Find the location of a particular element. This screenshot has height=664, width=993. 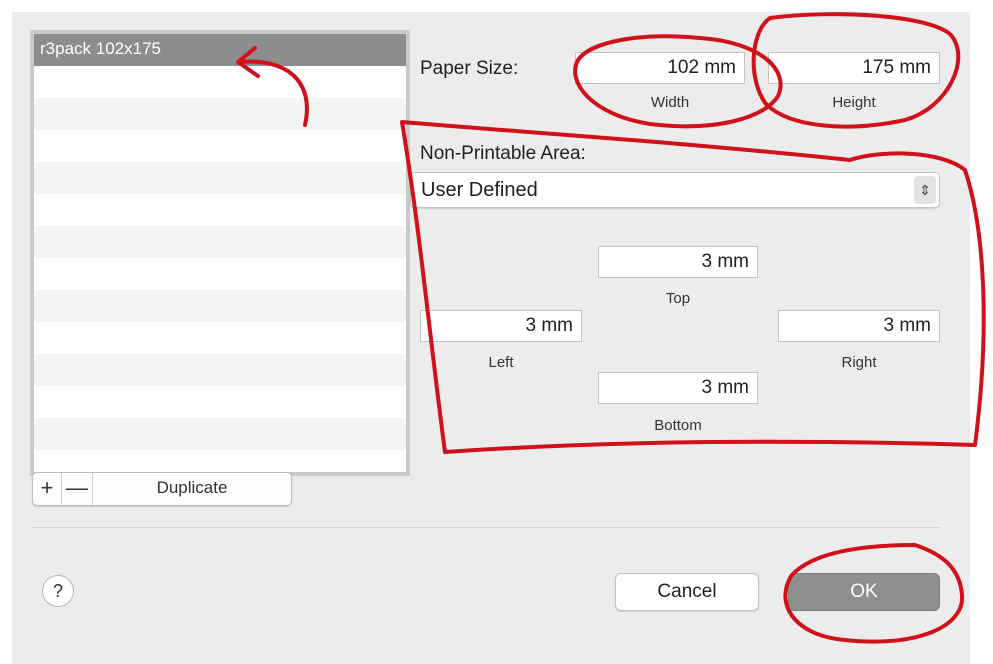

list-item-label: r3pack 102x175 is located at coordinates (100, 48).